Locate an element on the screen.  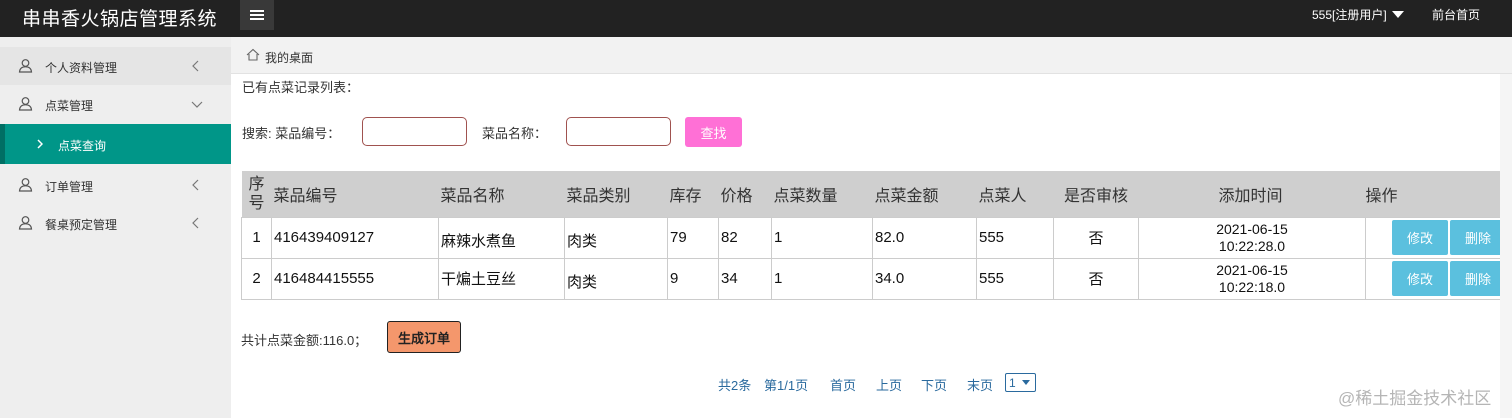
sidebar: 个人资料管理 点菜管理 点菜查询 订单管理 餐桌预定管理 is located at coordinates (115, 227).